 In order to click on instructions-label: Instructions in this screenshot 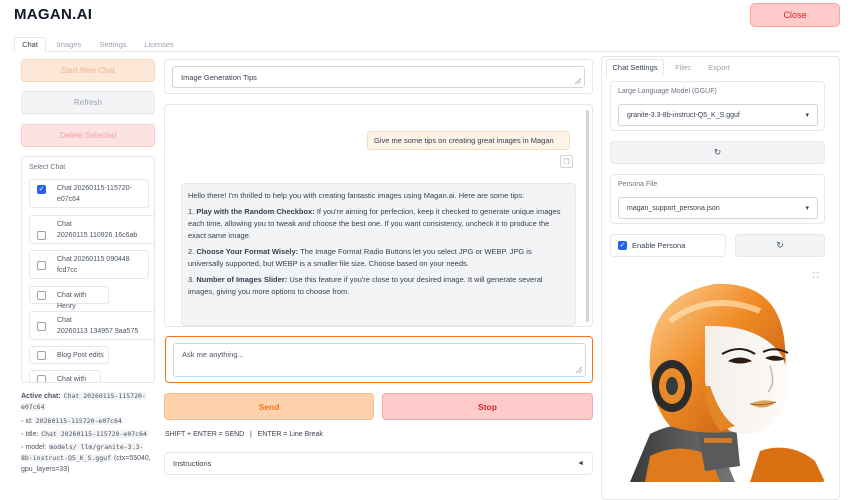, I will do `click(192, 463)`.